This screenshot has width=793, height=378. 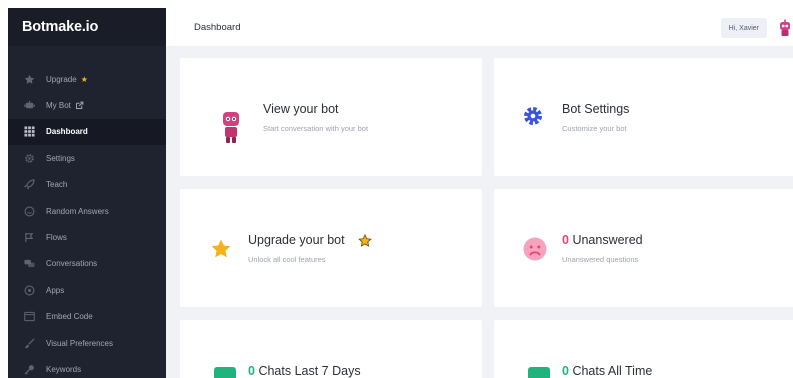 I want to click on grid-icon, so click(x=29, y=132).